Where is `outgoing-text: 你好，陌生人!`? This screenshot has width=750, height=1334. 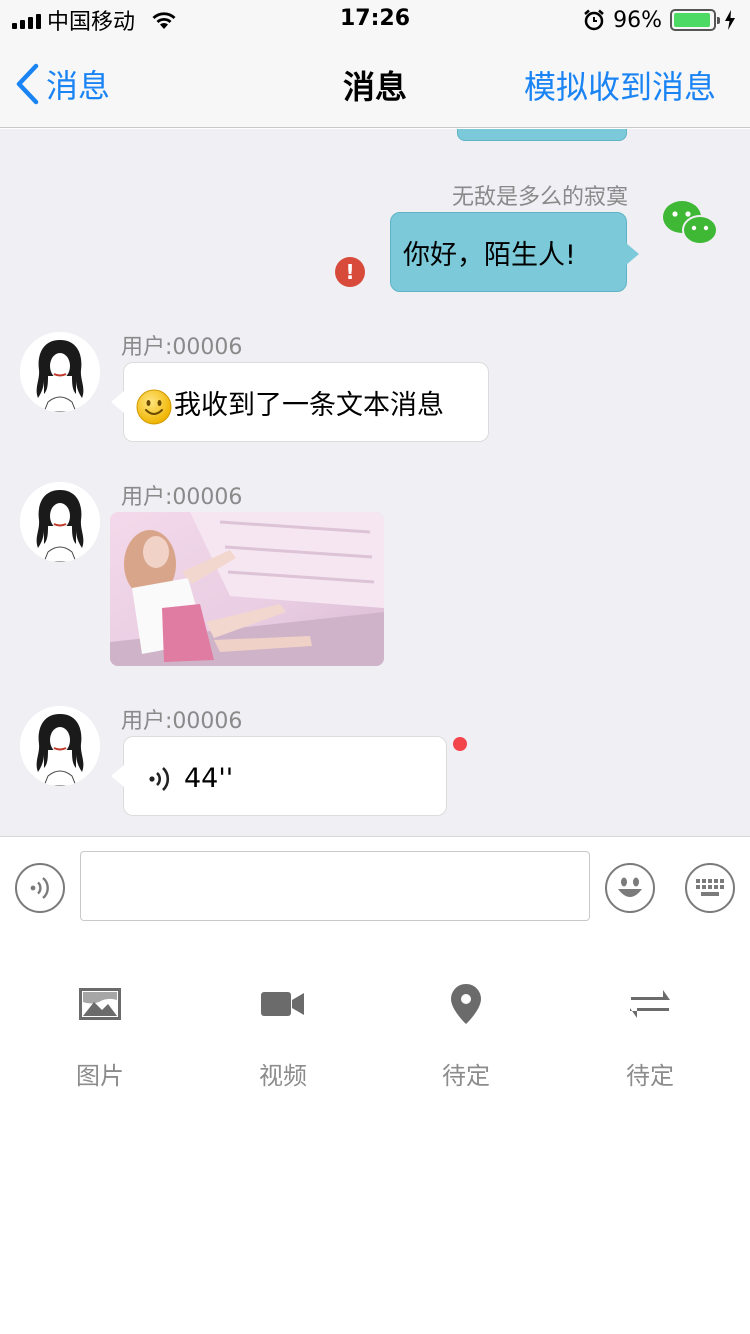
outgoing-text: 你好，陌生人! is located at coordinates (489, 255).